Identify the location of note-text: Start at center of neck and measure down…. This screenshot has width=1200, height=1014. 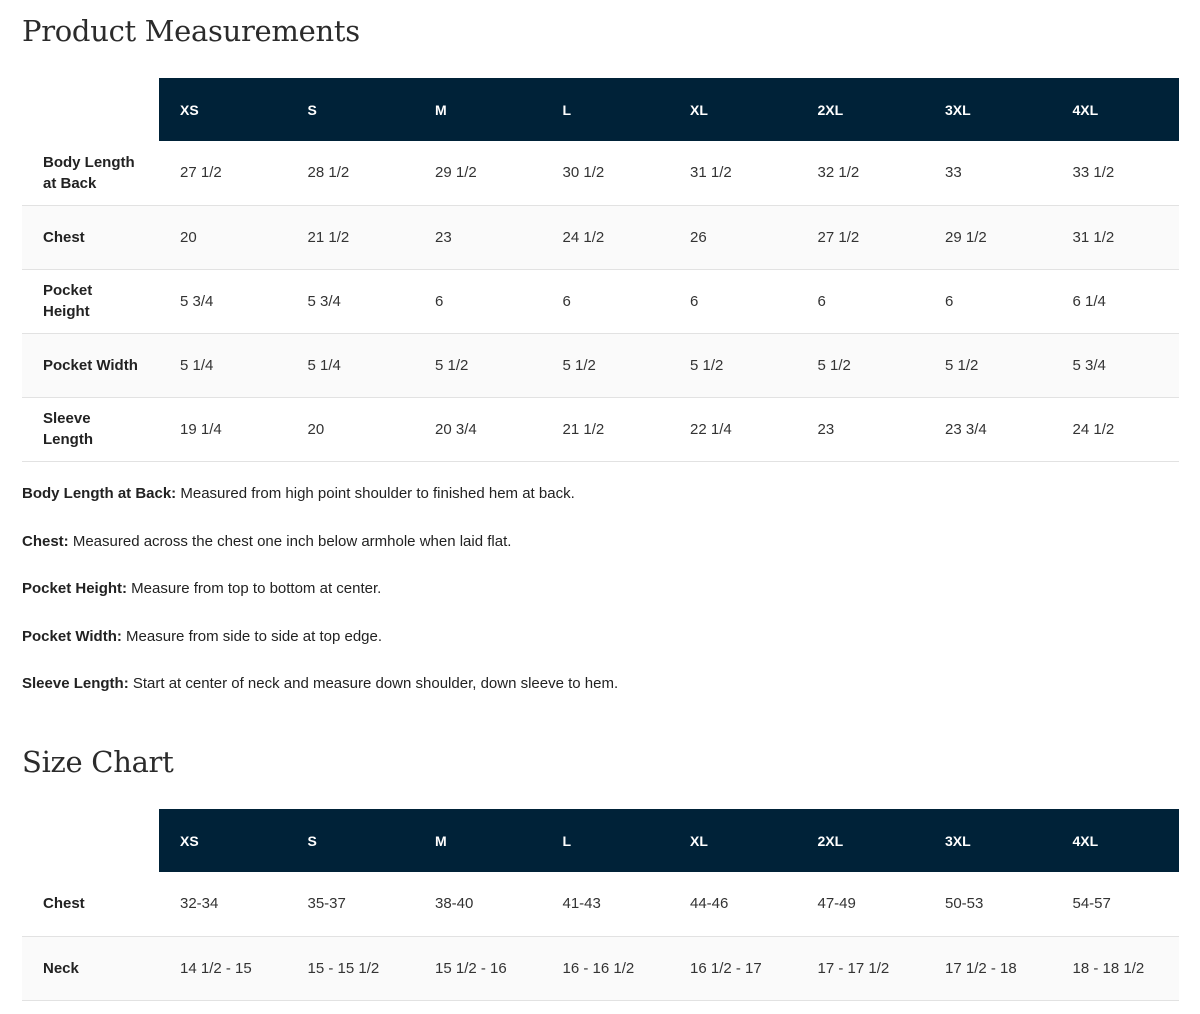
(373, 683).